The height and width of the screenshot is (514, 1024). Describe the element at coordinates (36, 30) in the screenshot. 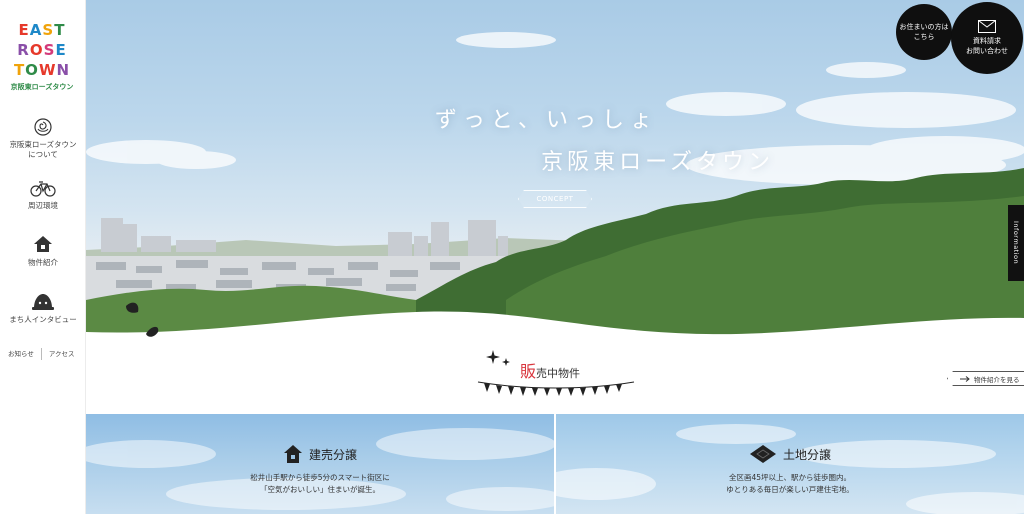

I see `logo-letter: A` at that location.